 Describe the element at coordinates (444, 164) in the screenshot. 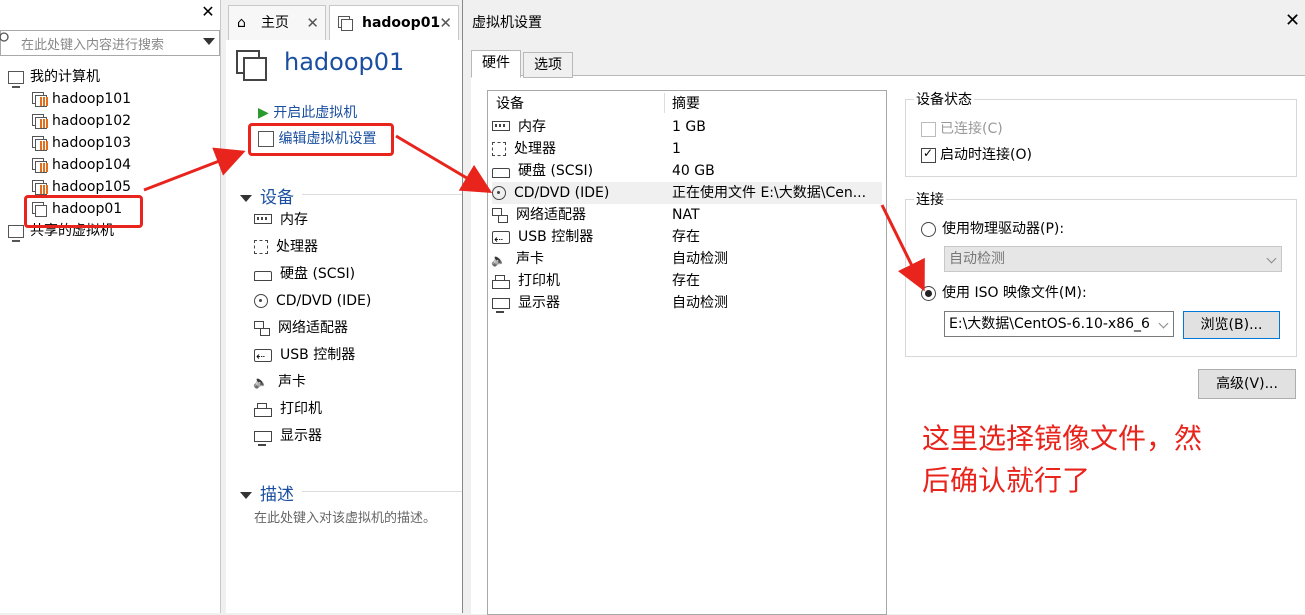

I see `arrow-to-cdrom-row` at that location.